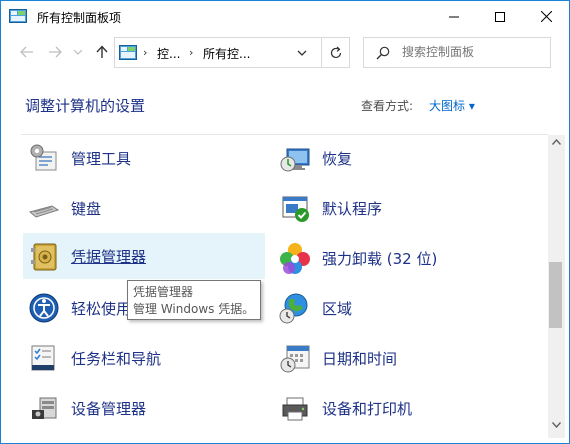 The height and width of the screenshot is (444, 570). I want to click on maximize-button, so click(500, 16).